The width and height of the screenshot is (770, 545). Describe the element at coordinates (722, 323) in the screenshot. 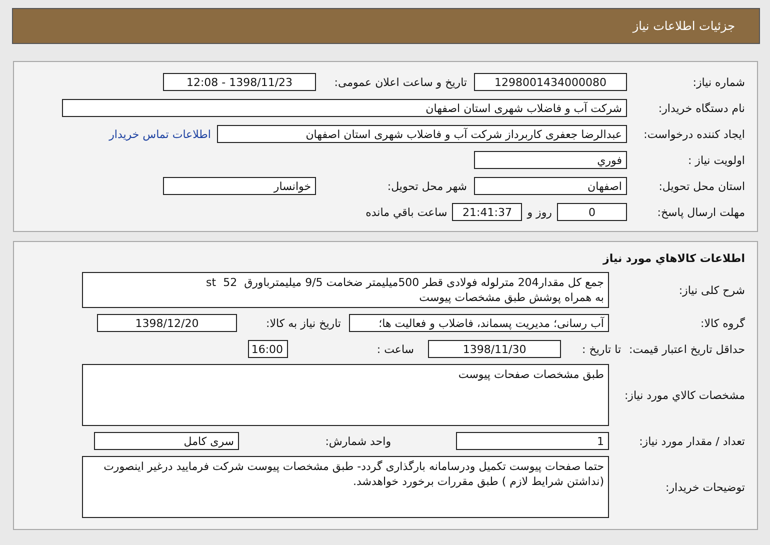

I see `field-label: گروه کالا:` at that location.